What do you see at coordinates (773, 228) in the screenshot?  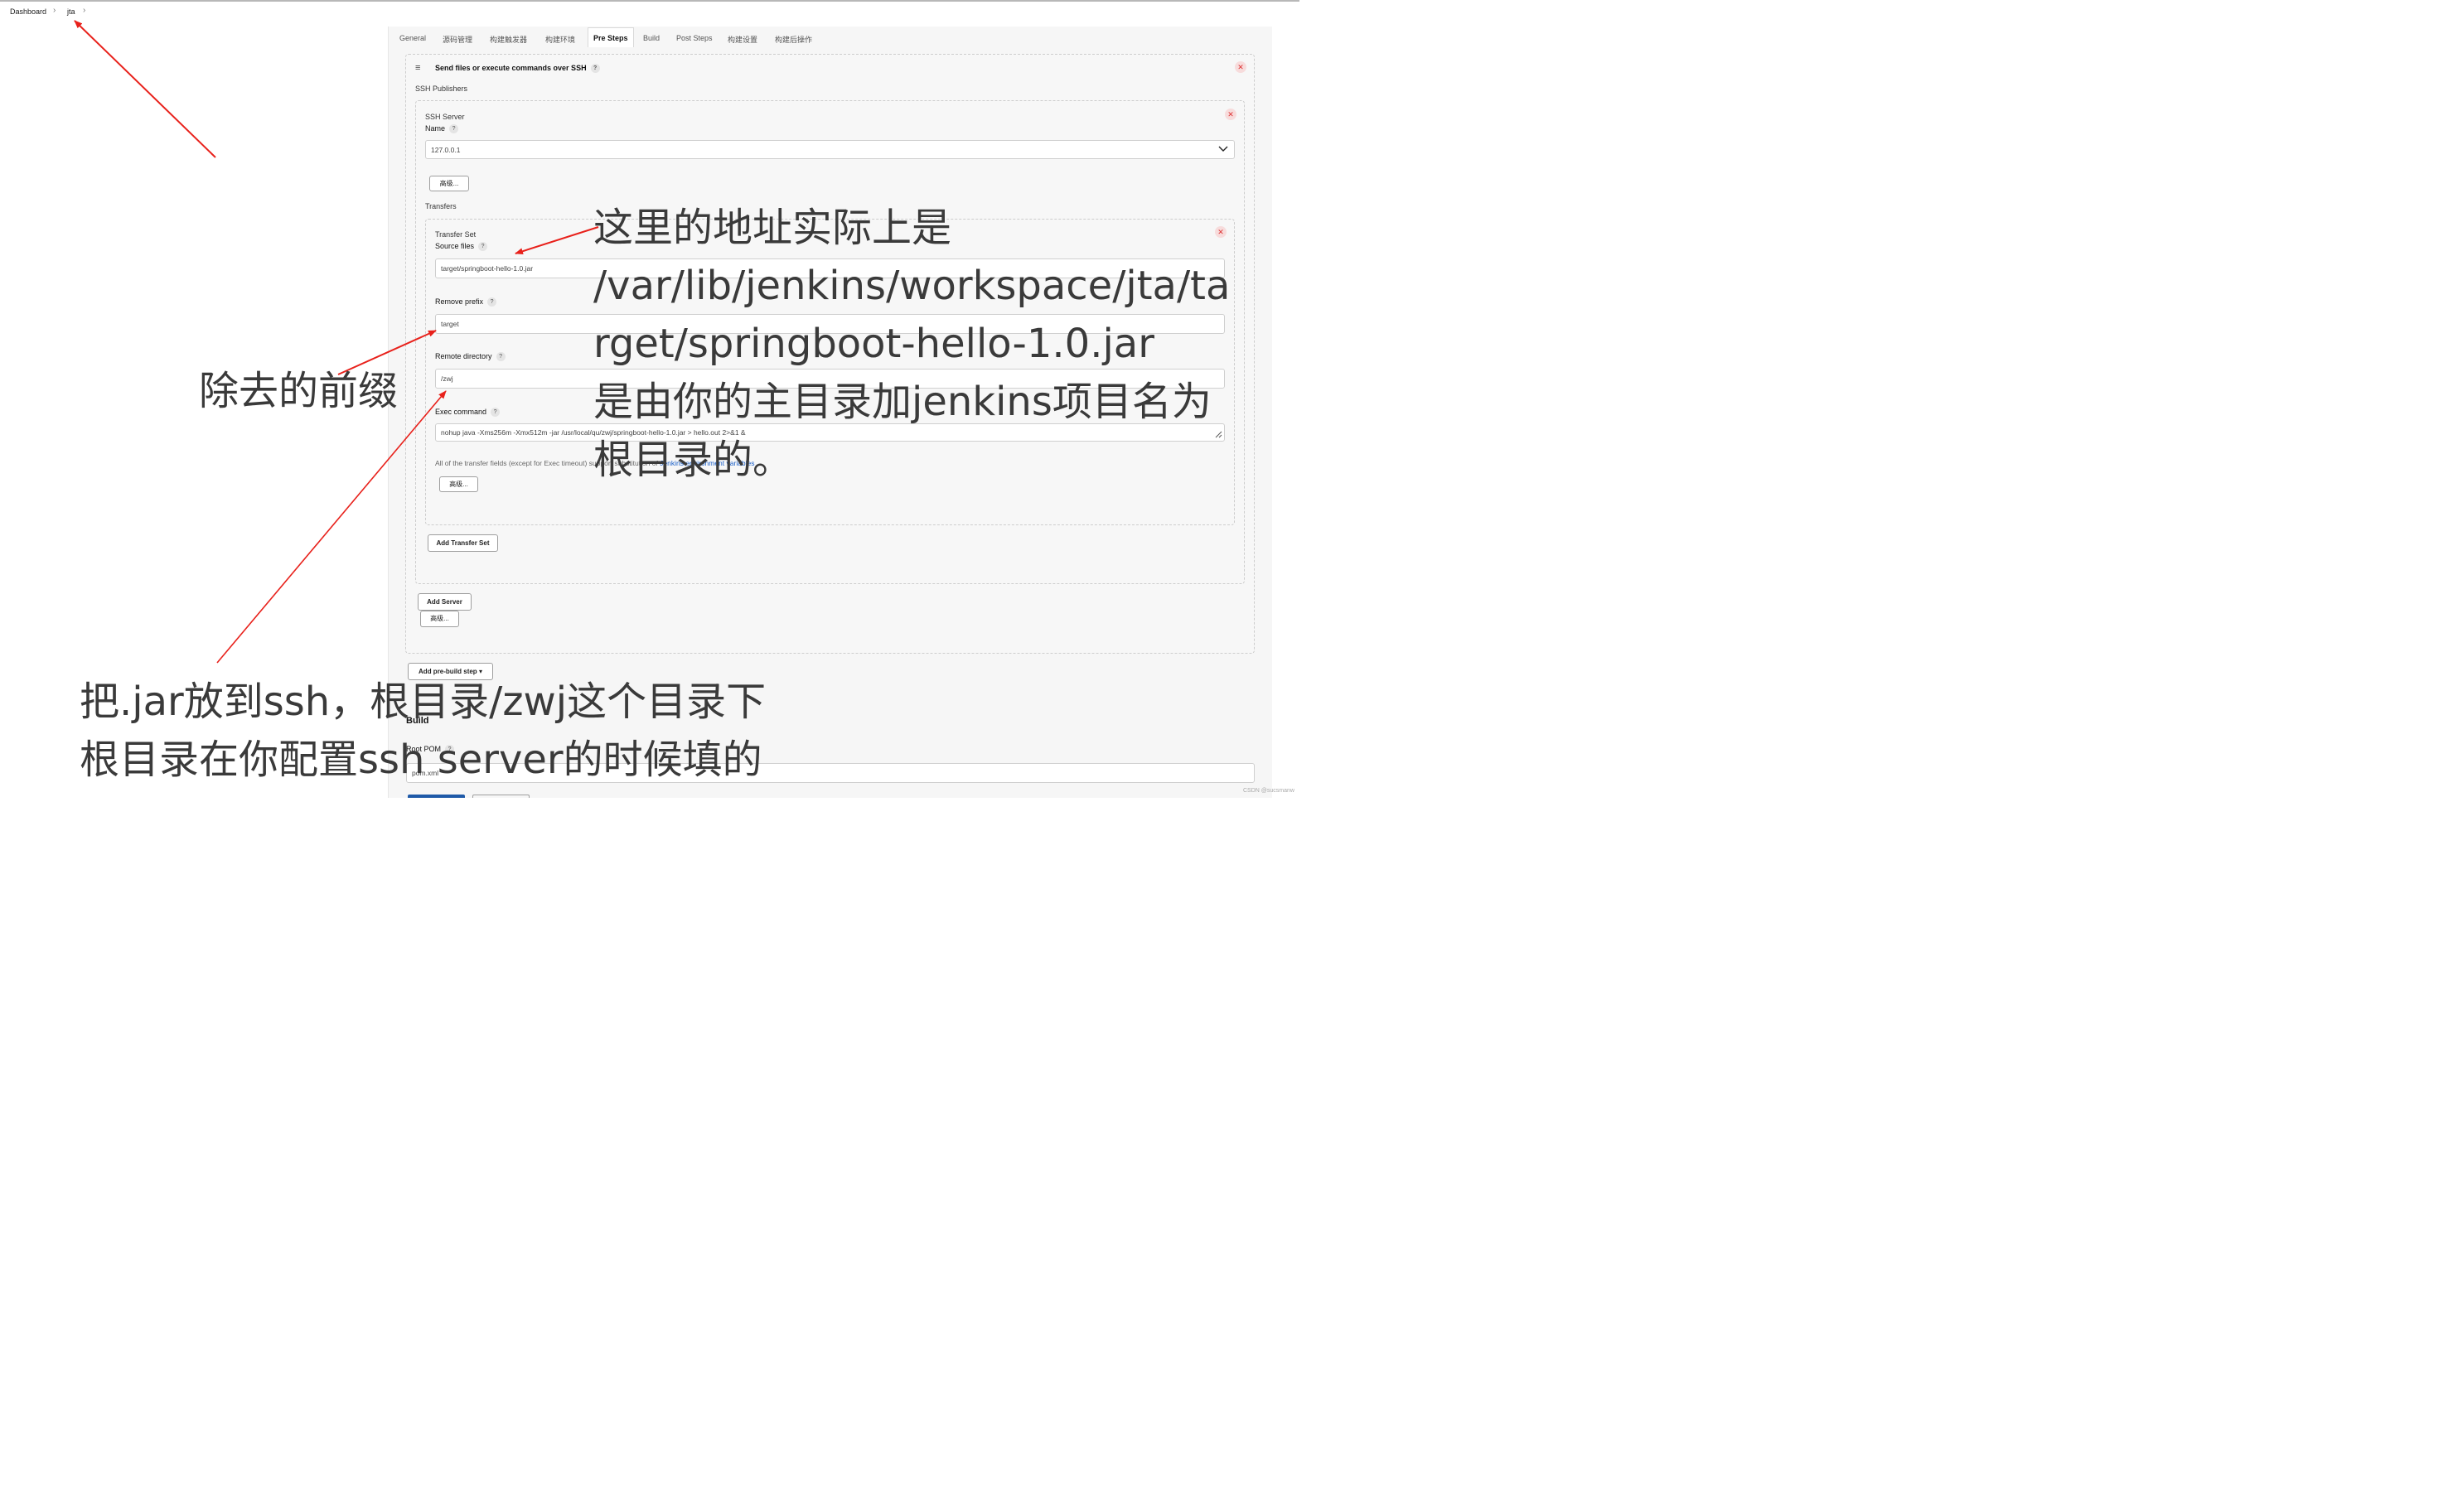 I see `right-annotation-line: 这里的地址实际上是` at bounding box center [773, 228].